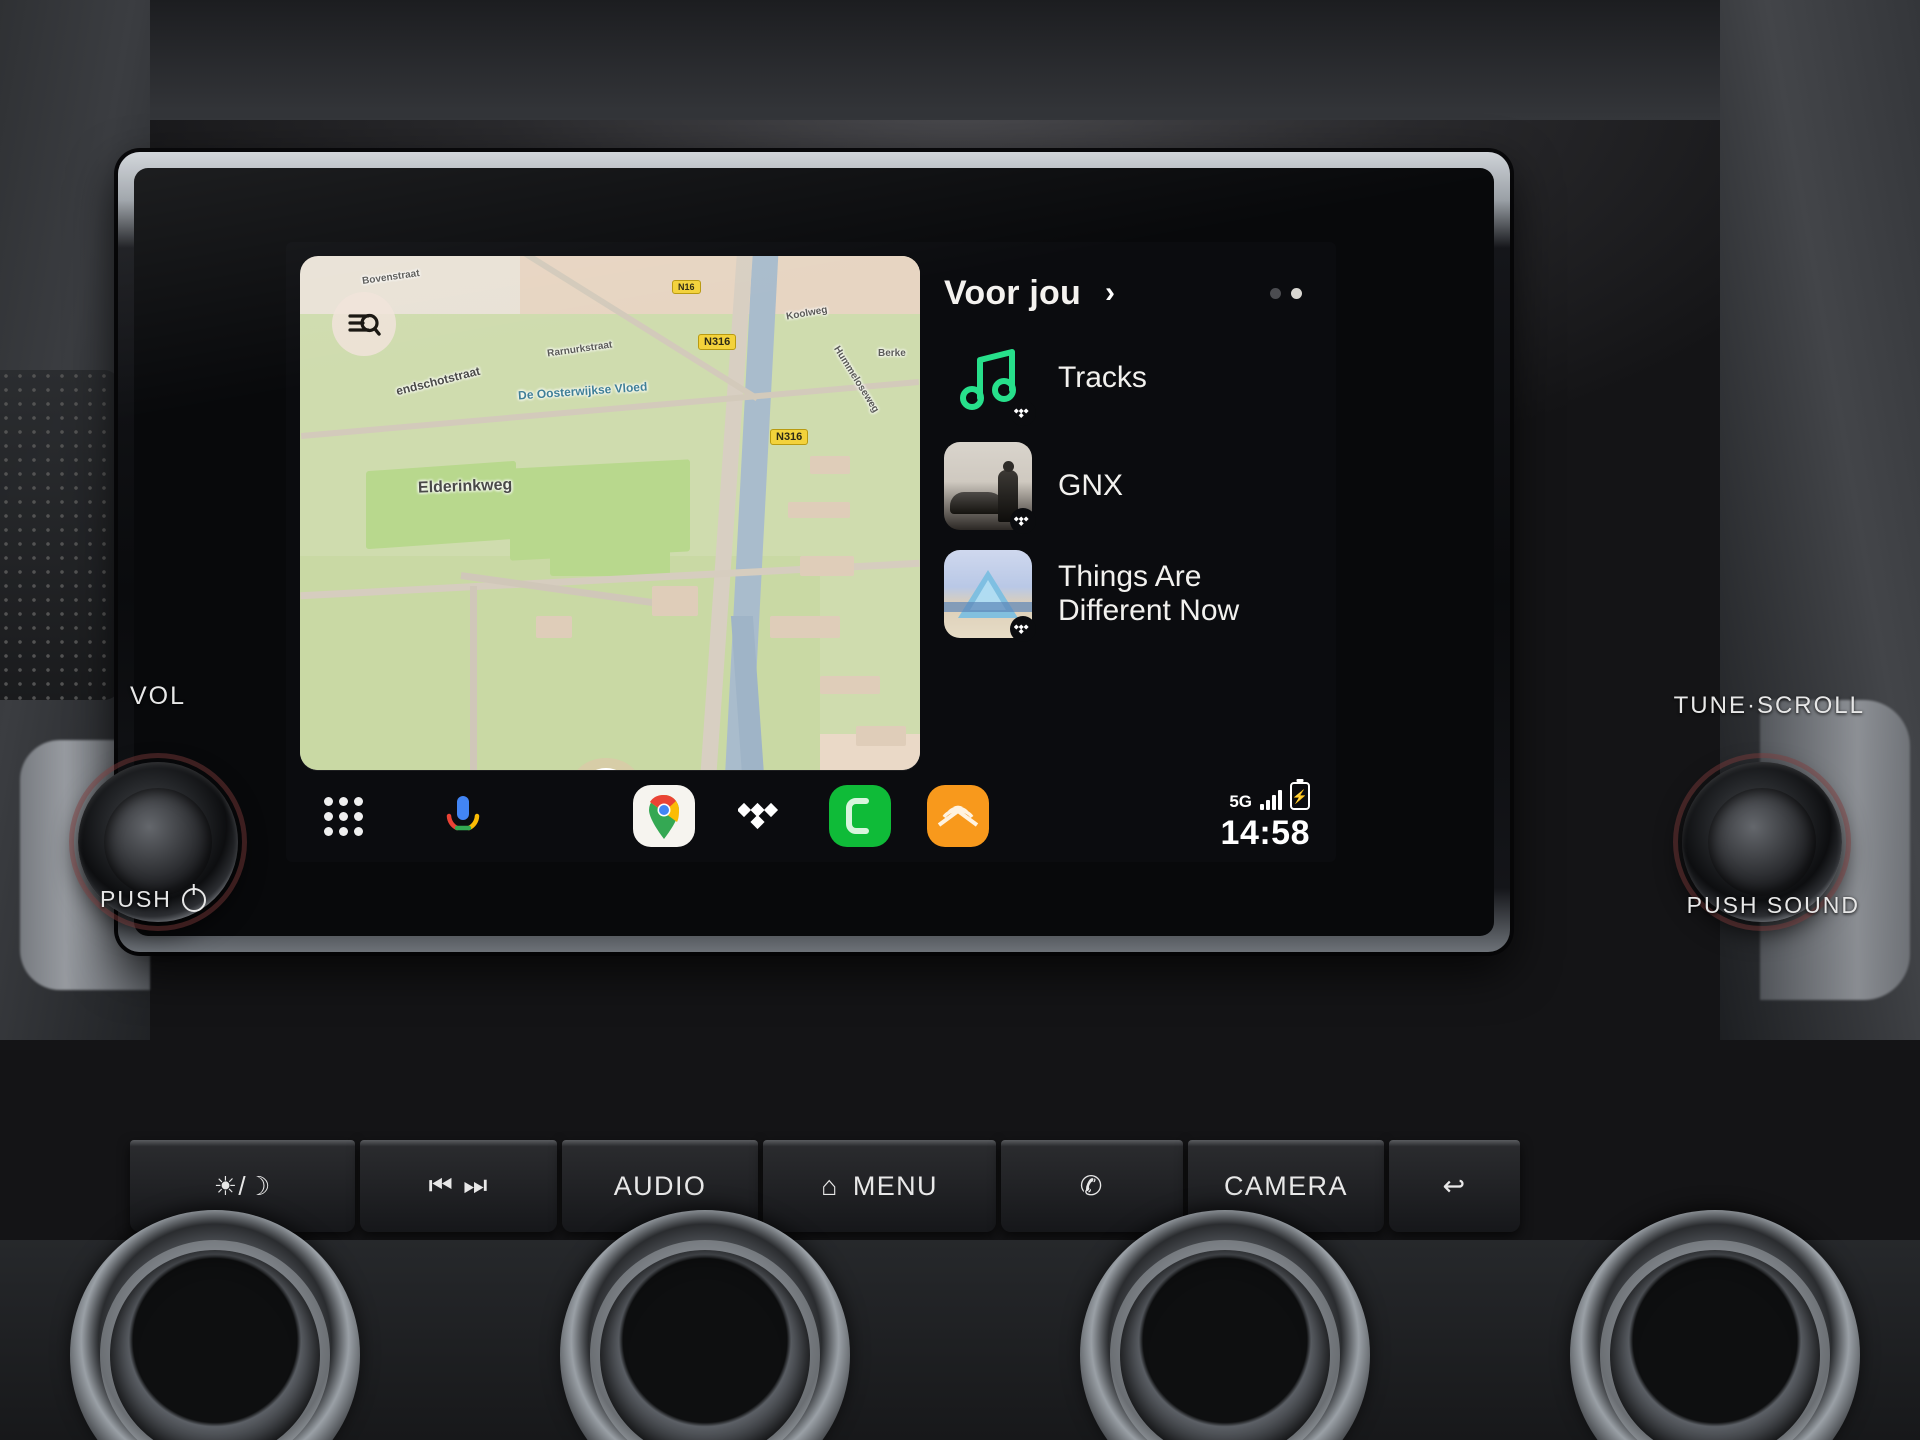 This screenshot has height=1440, width=1920. Describe the element at coordinates (990, 488) in the screenshot. I see `album-art-gnx` at that location.